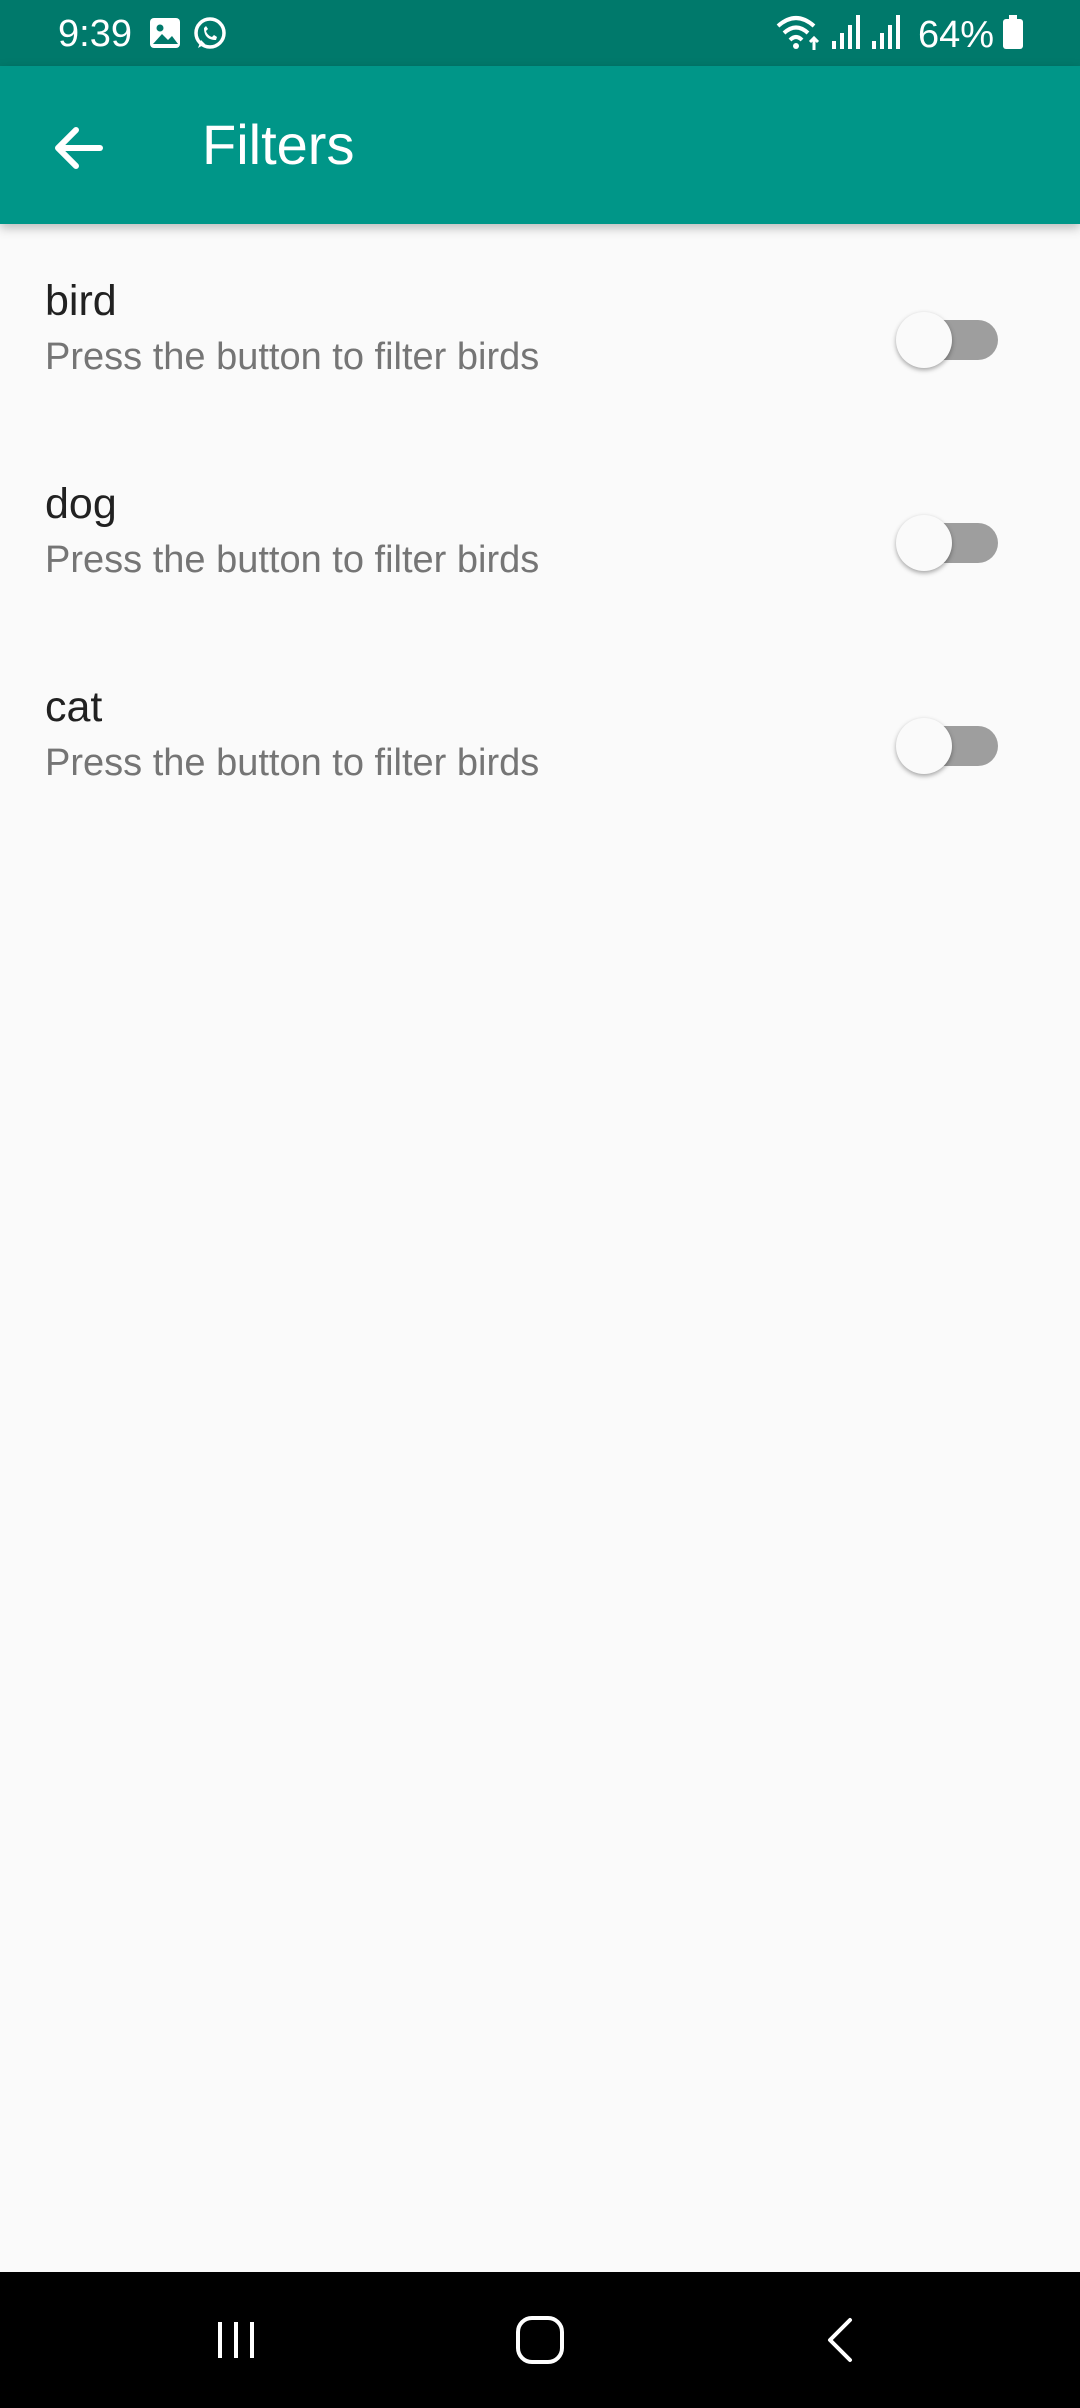 Image resolution: width=1080 pixels, height=2408 pixels. What do you see at coordinates (81, 301) in the screenshot?
I see `filter-title: bird` at bounding box center [81, 301].